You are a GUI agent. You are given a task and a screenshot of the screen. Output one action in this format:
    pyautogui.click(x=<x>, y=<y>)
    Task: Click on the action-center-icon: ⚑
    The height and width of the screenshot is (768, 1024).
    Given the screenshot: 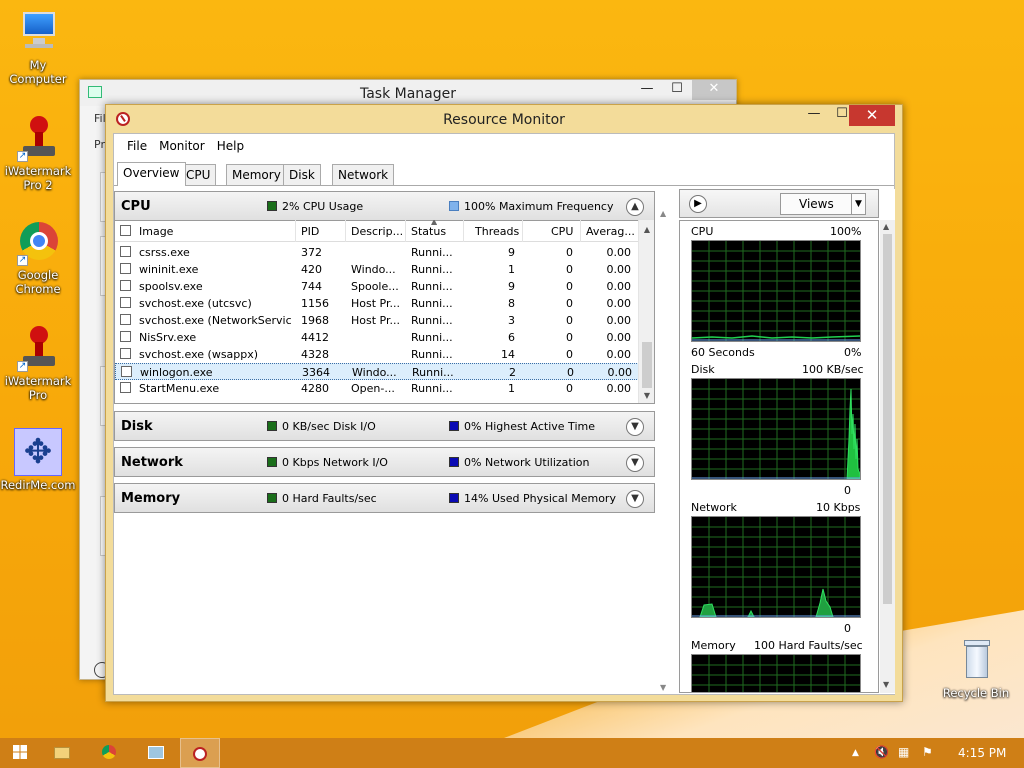 What is the action you would take?
    pyautogui.click(x=927, y=752)
    